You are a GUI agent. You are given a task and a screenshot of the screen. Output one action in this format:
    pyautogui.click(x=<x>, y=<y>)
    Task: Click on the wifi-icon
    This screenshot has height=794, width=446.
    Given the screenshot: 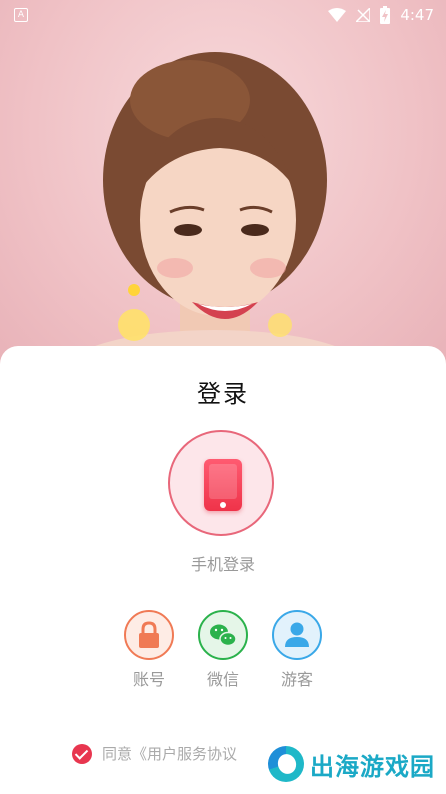 What is the action you would take?
    pyautogui.click(x=337, y=15)
    